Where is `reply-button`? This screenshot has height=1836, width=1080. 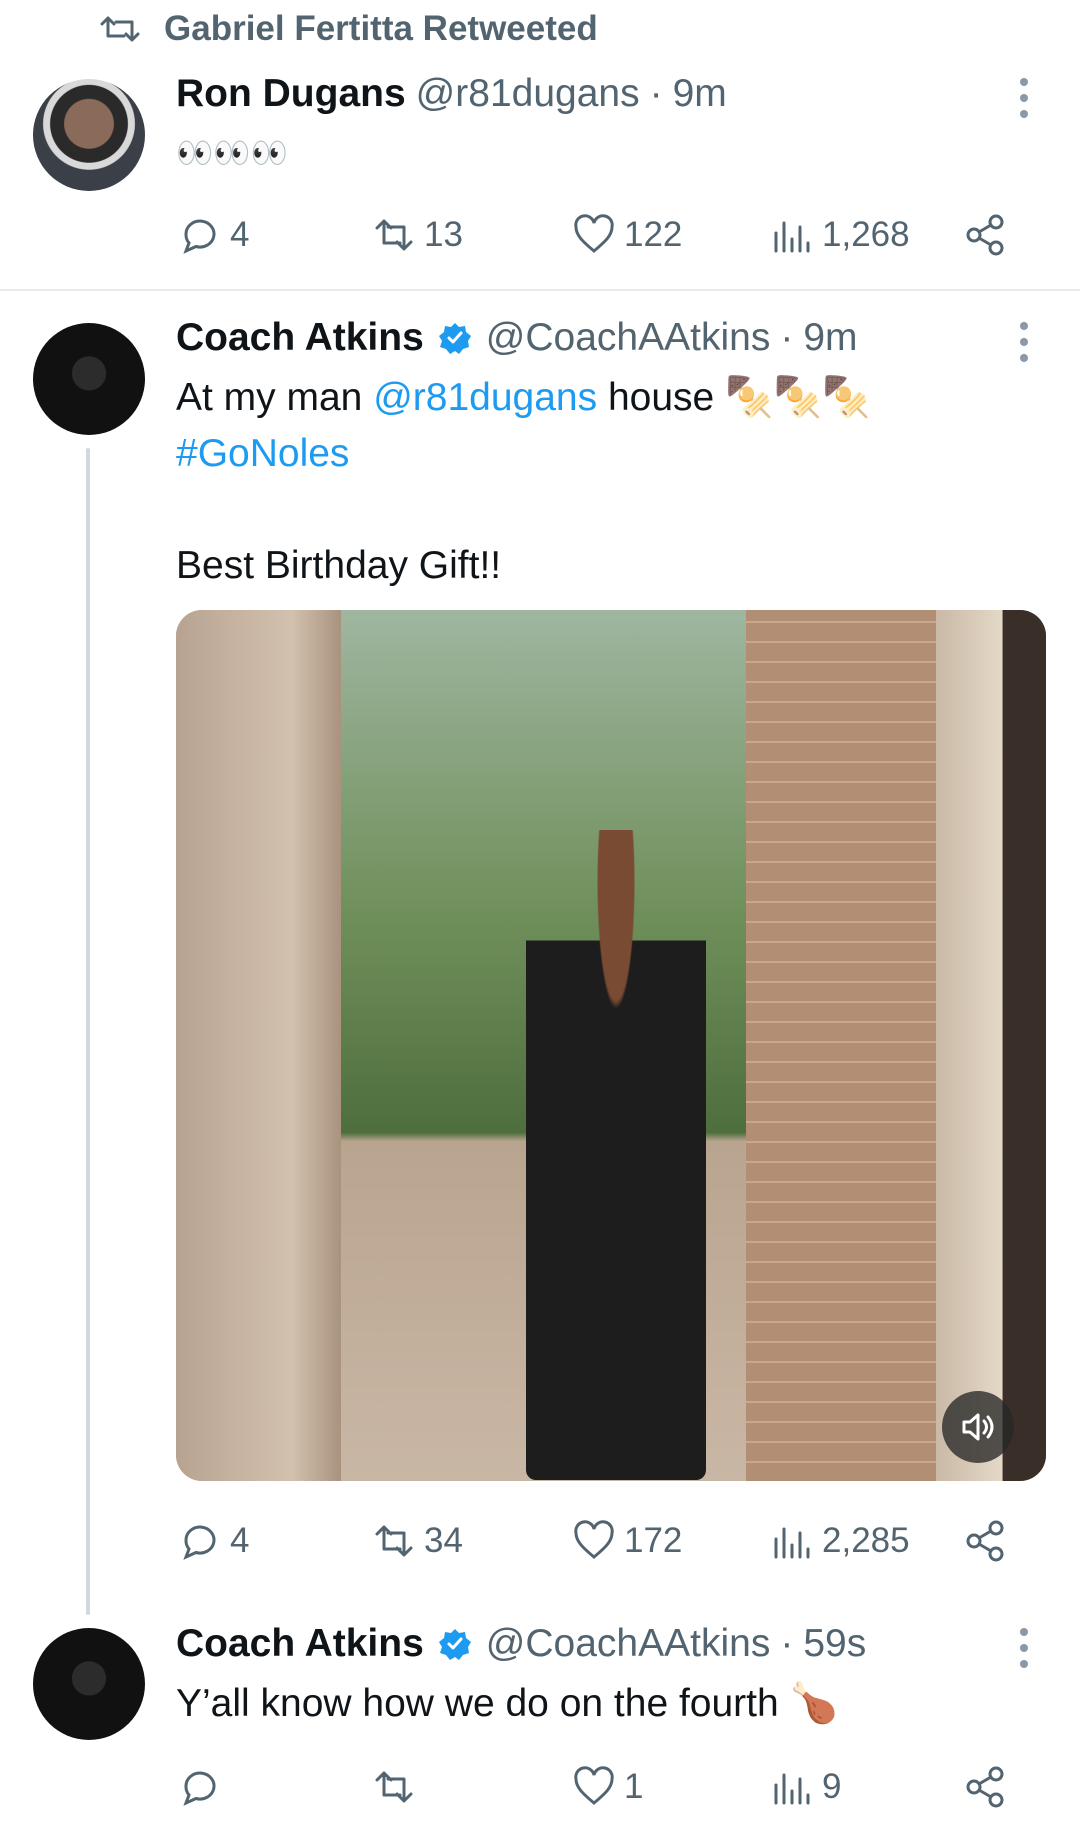 reply-button is located at coordinates (204, 1787).